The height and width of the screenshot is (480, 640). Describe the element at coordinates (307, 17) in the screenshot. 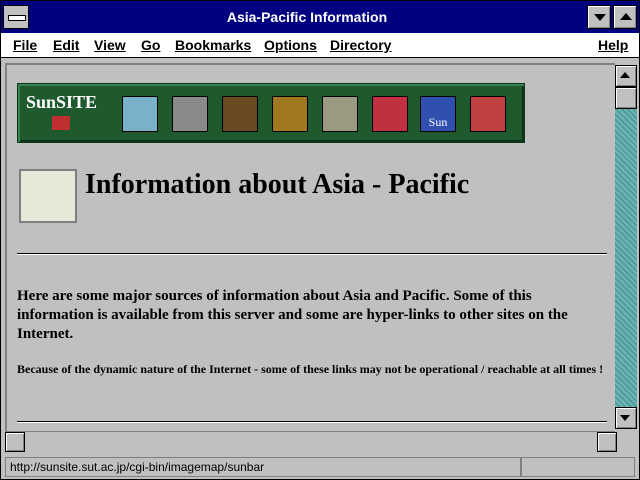

I see `window-title: Asia-Pacific Information` at that location.